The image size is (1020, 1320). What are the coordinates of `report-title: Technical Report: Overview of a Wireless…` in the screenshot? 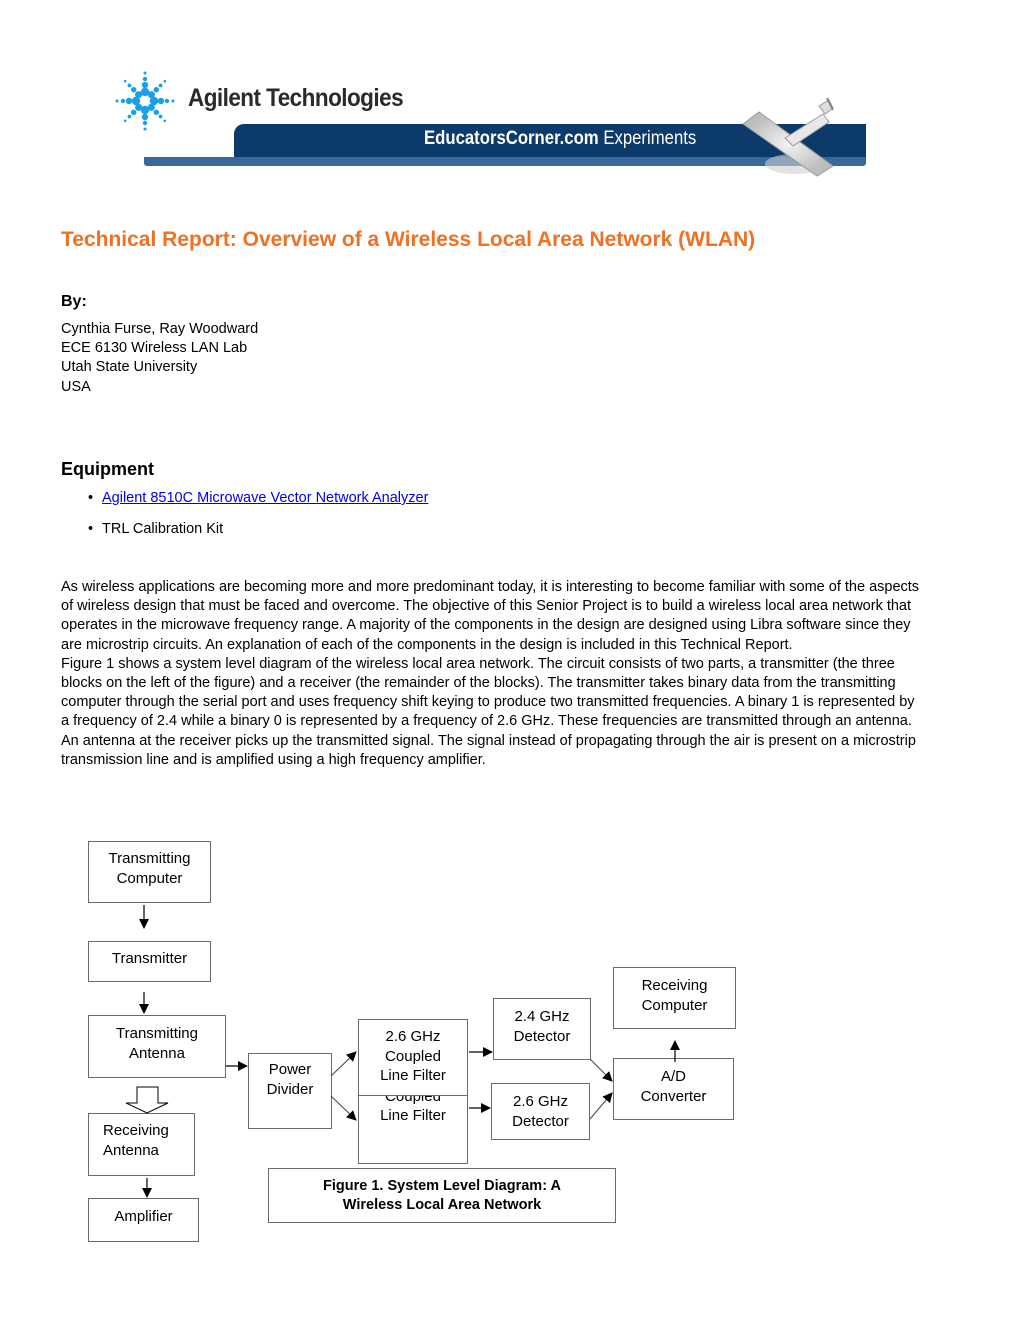 It's located at (408, 239).